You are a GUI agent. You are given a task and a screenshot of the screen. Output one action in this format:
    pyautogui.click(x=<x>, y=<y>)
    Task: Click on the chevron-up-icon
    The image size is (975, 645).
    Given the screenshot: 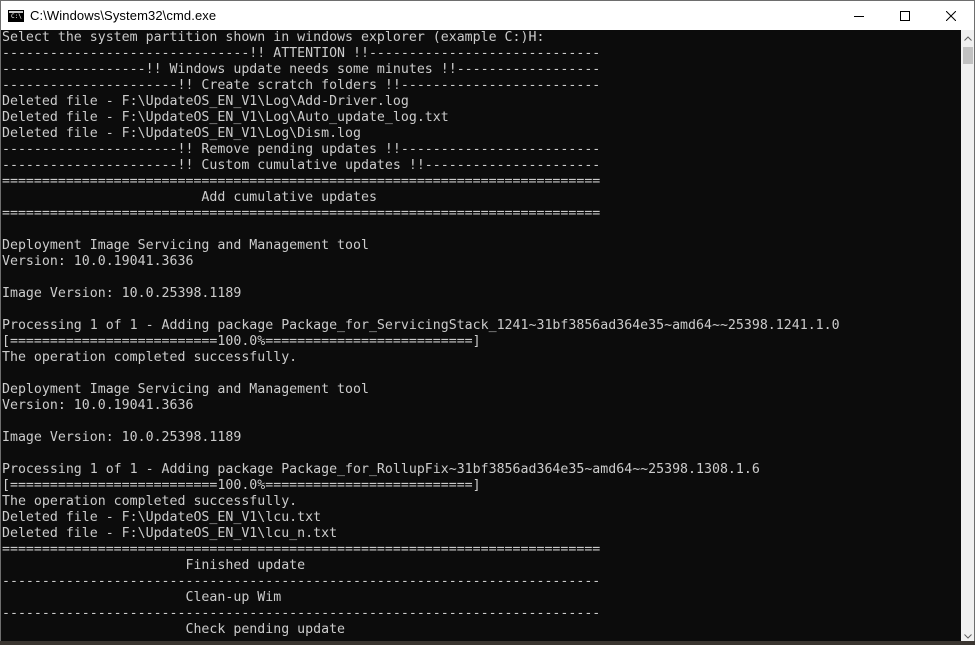 What is the action you would take?
    pyautogui.click(x=968, y=38)
    